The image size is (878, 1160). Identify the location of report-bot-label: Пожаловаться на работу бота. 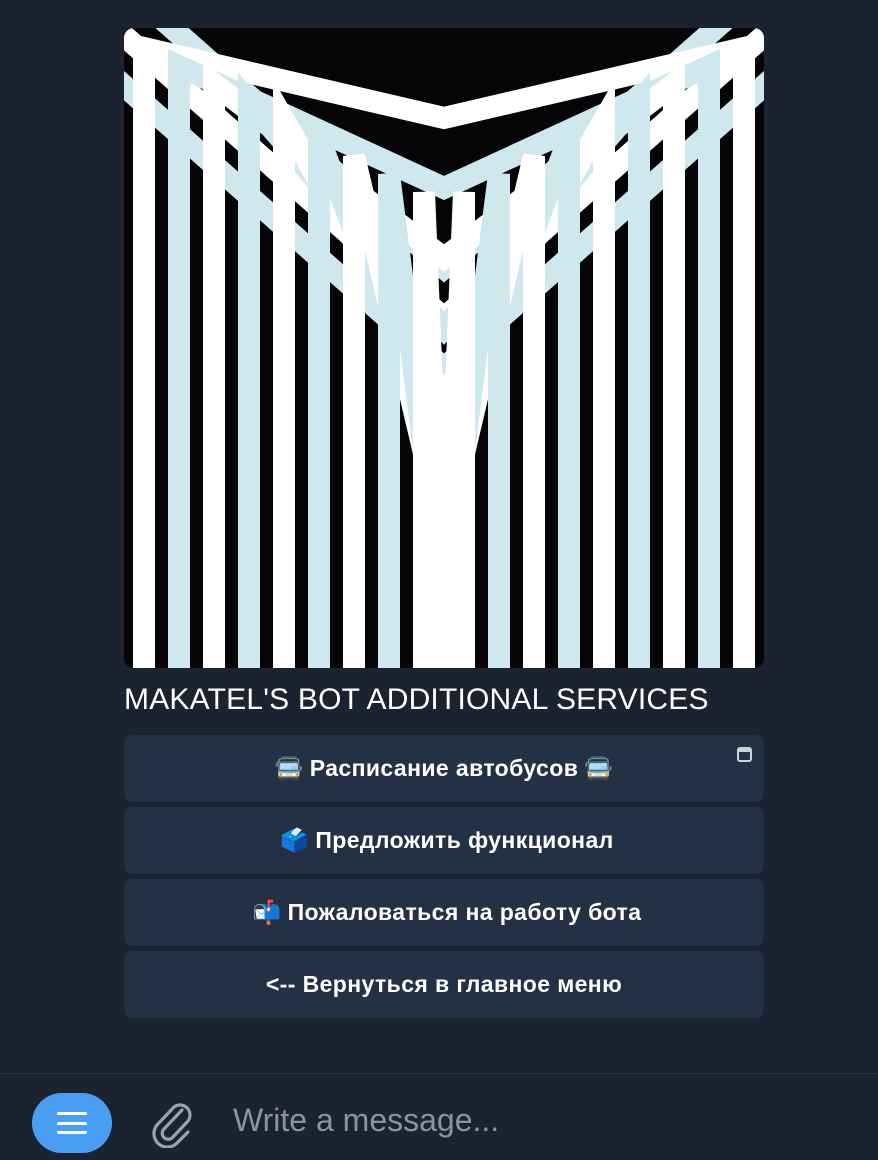
(464, 912).